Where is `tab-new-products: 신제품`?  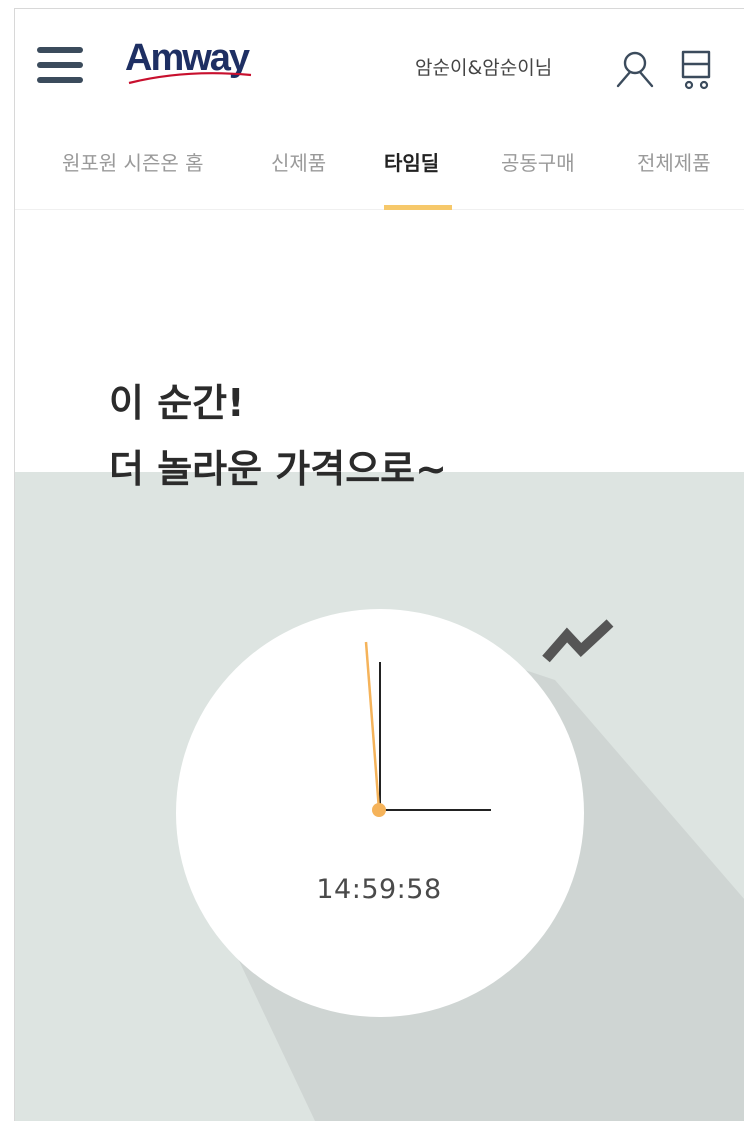 tab-new-products: 신제품 is located at coordinates (298, 161).